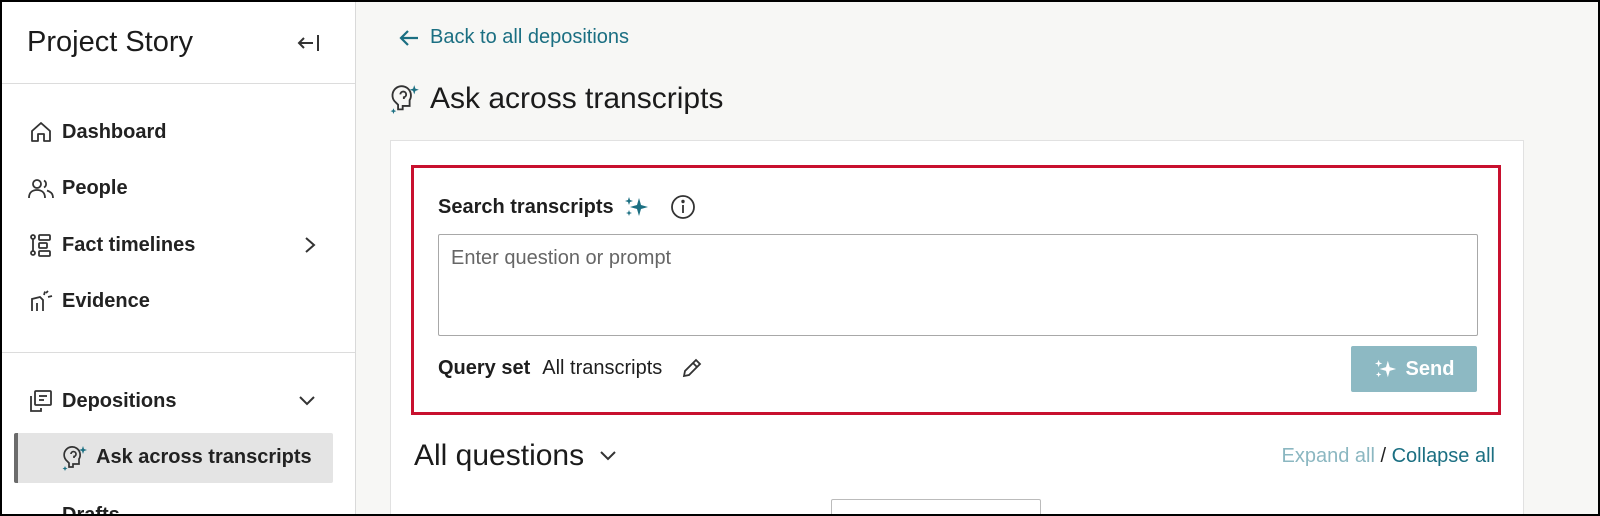 This screenshot has width=1600, height=516. What do you see at coordinates (499, 455) in the screenshot?
I see `all-questions-title: All questions` at bounding box center [499, 455].